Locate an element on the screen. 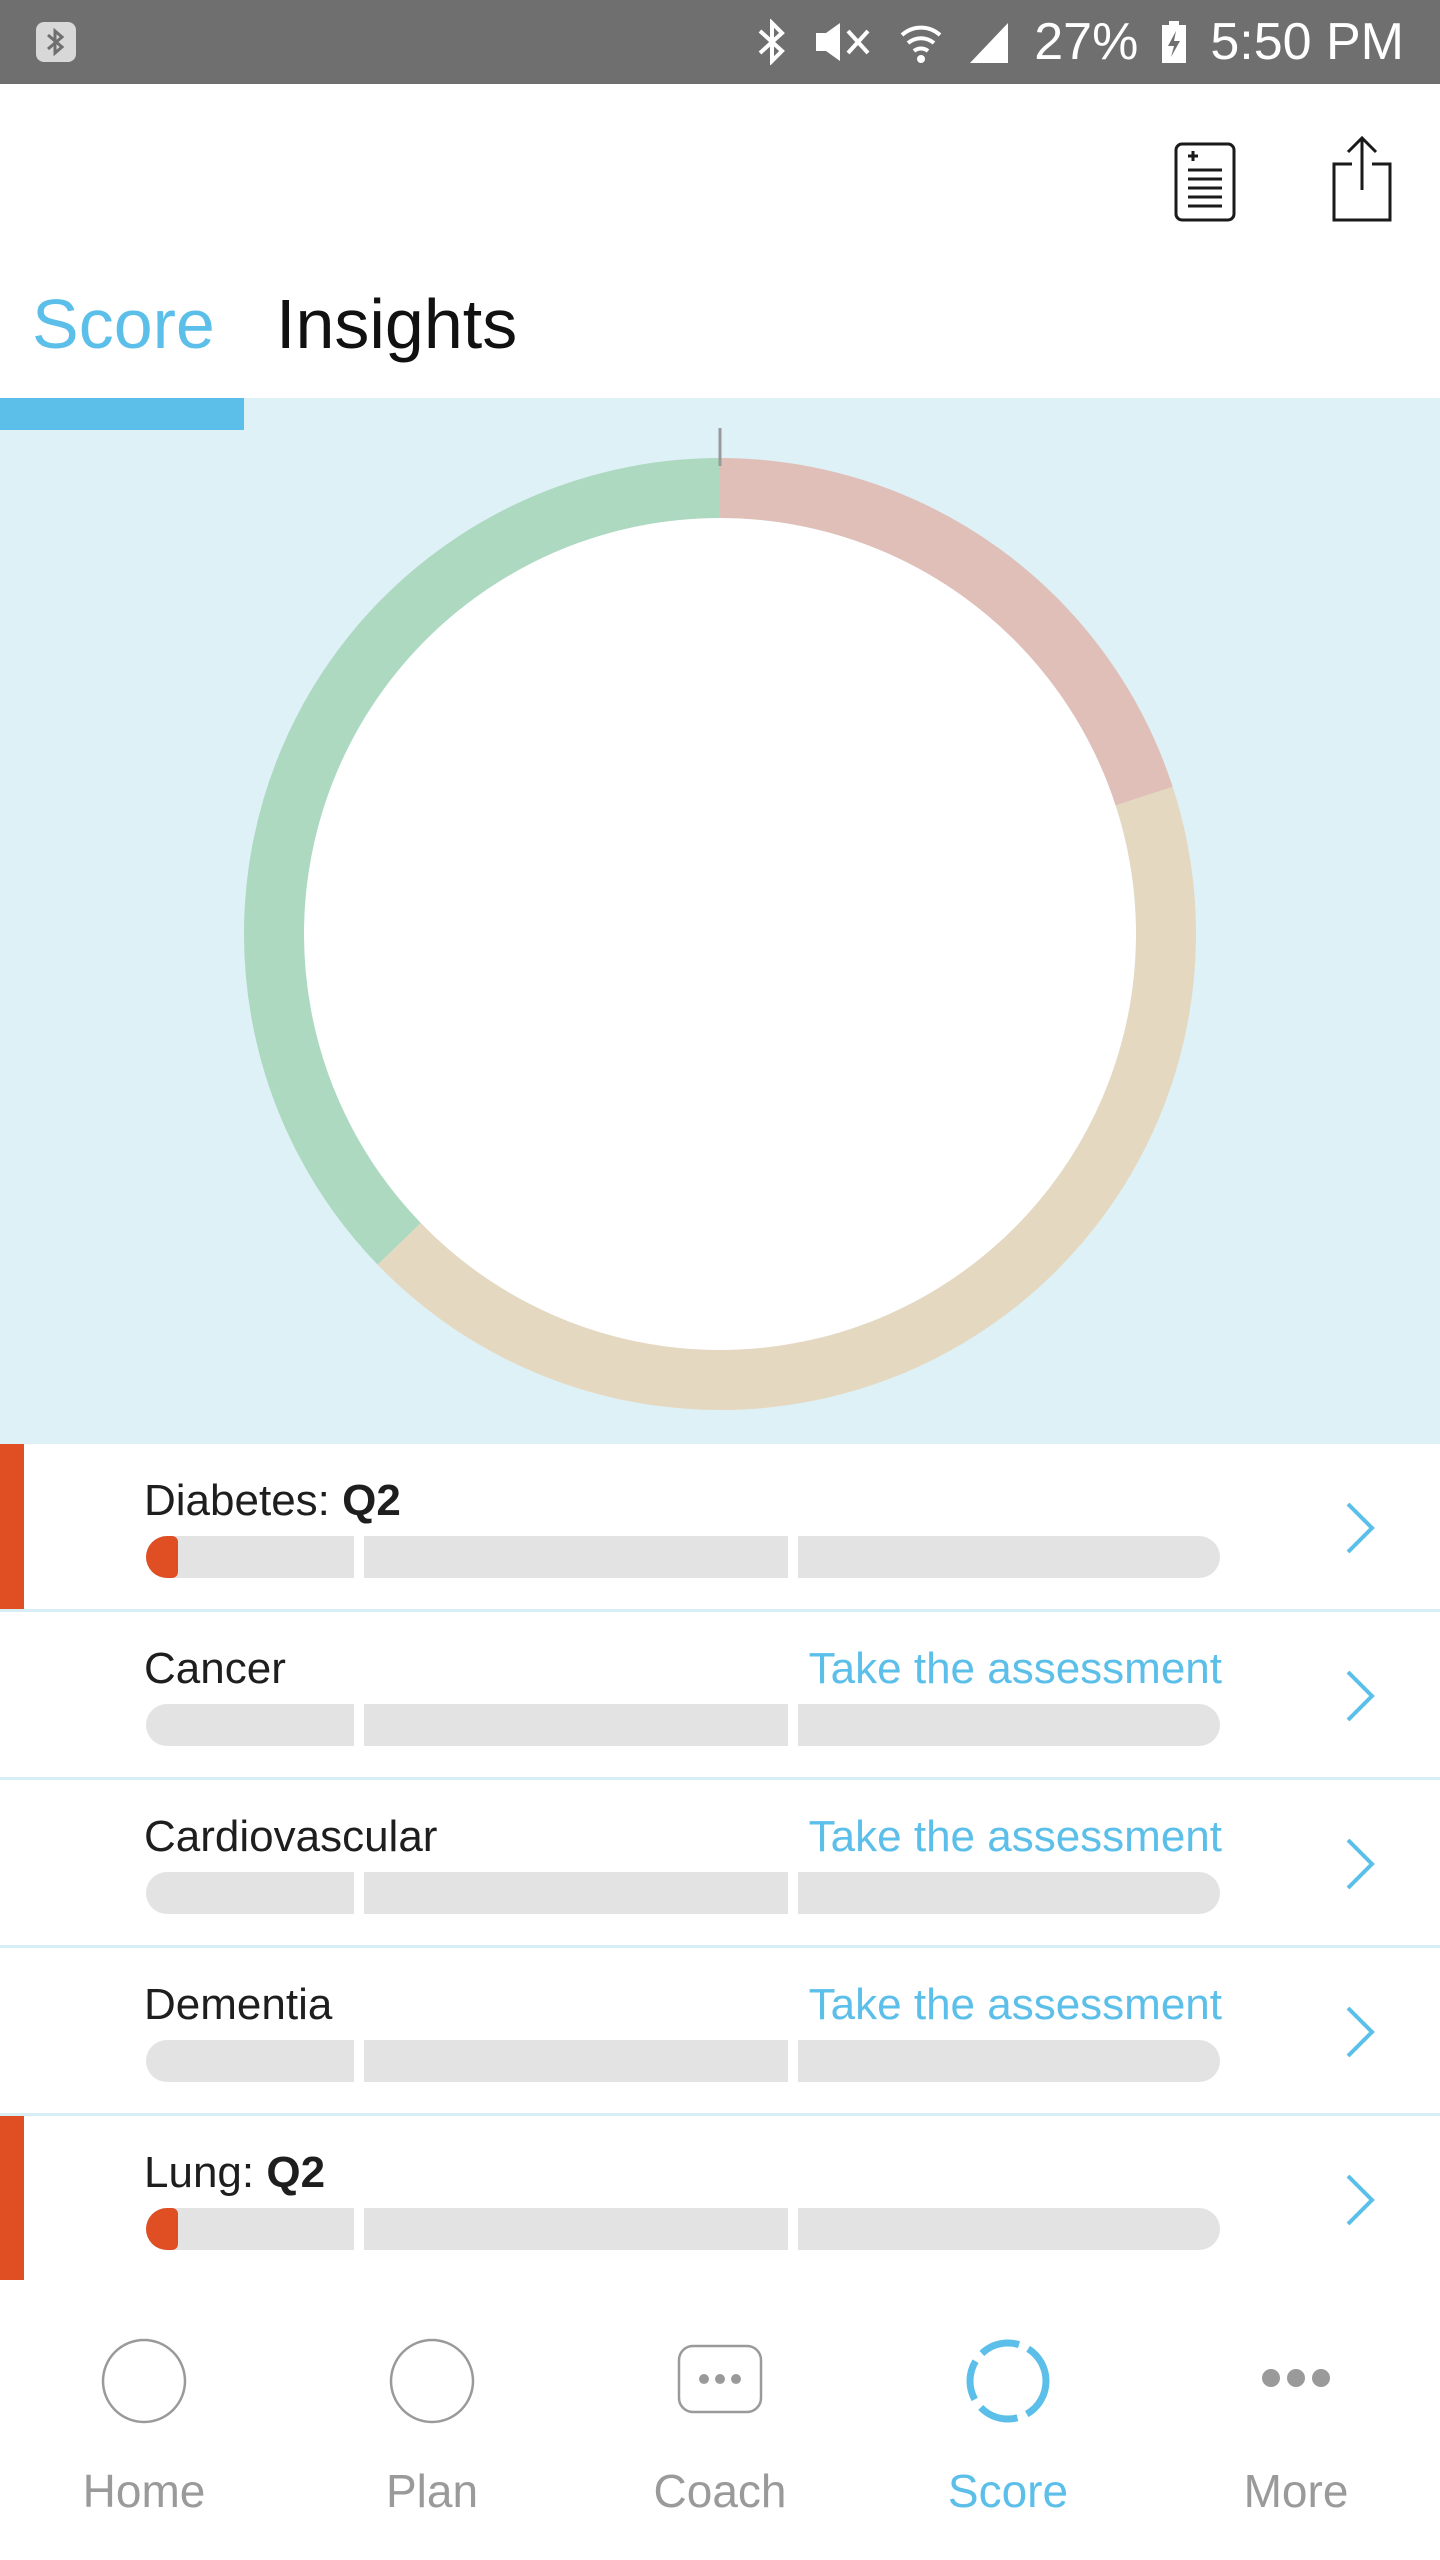  tab-indicator is located at coordinates (122, 414).